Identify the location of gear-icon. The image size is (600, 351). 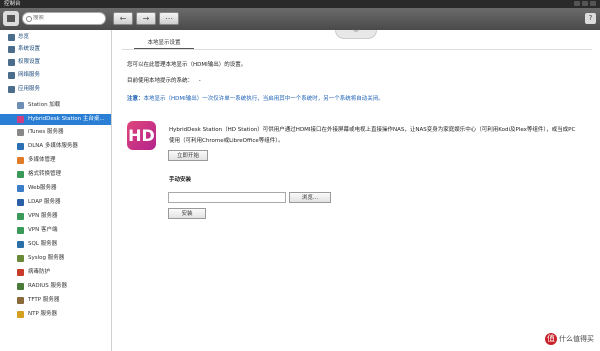
(11, 49).